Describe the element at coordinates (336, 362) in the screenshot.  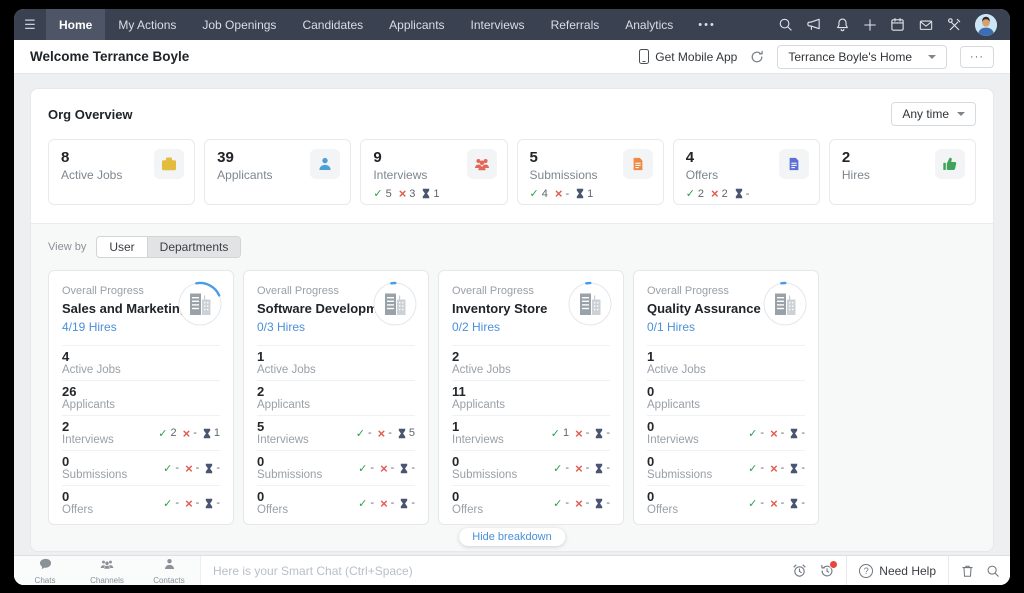
I see `metric-row: 1 Active Jobs ✓ ×` at that location.